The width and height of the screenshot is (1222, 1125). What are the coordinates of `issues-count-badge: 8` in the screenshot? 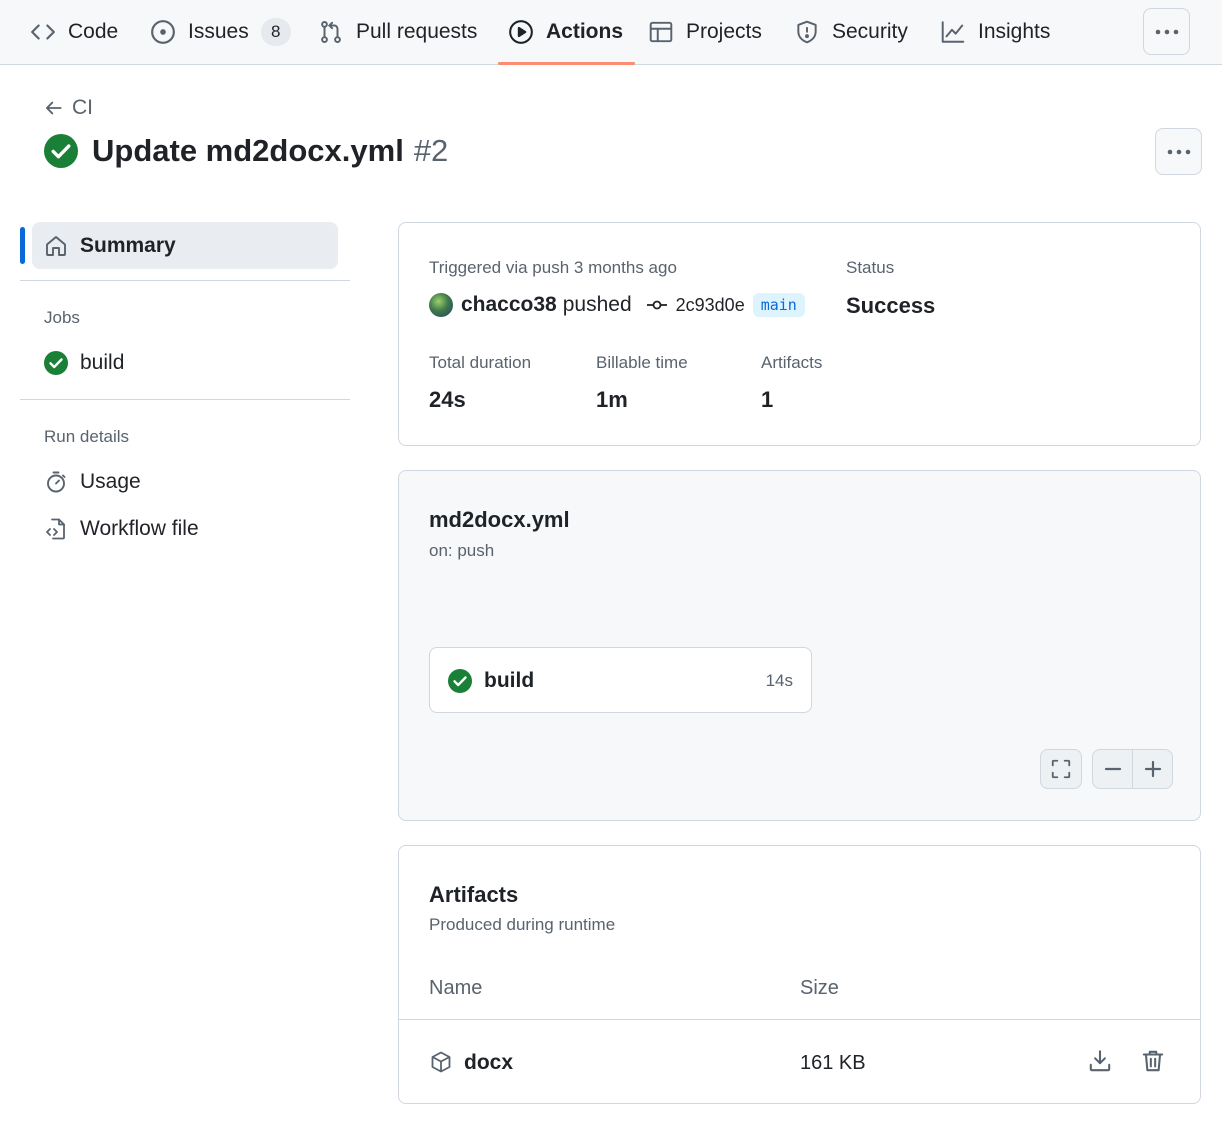 It's located at (275, 32).